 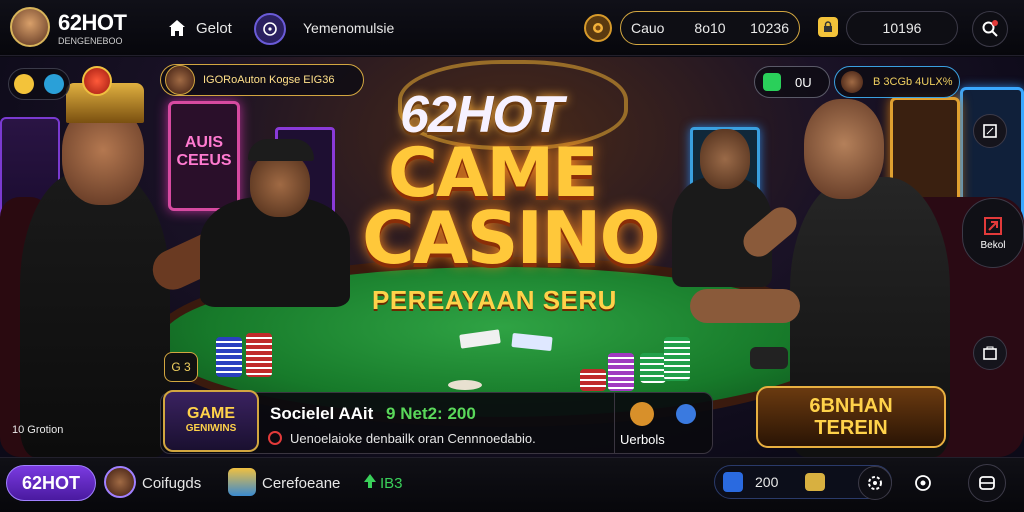 I want to click on side-action-button: Bekol, so click(x=993, y=233).